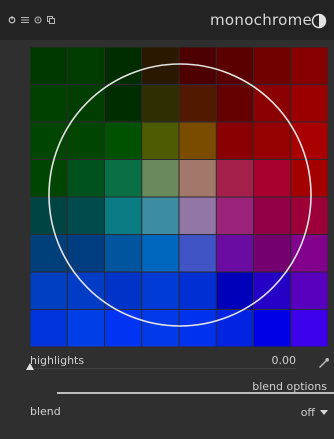 The width and height of the screenshot is (334, 439). What do you see at coordinates (163, 368) in the screenshot?
I see `highlights-slider` at bounding box center [163, 368].